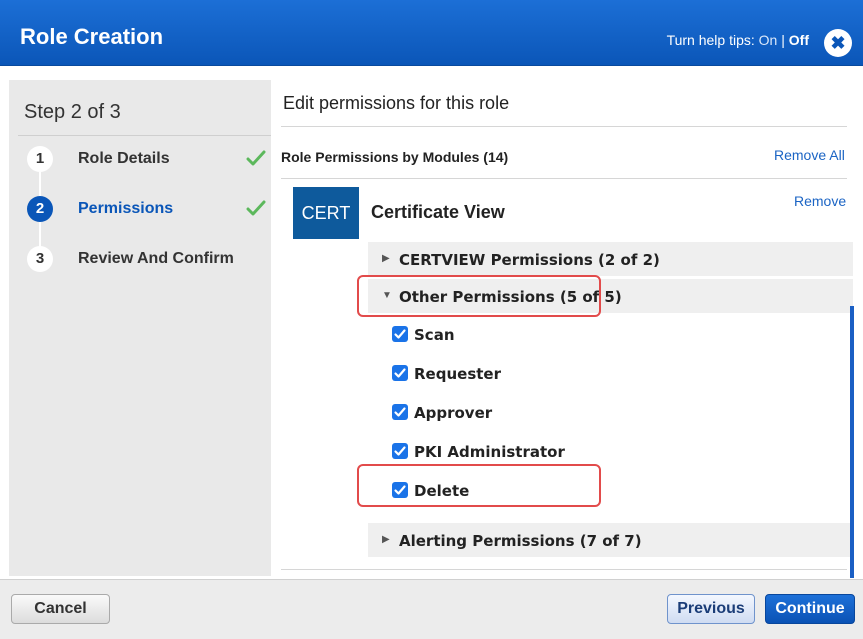 This screenshot has height=639, width=863. I want to click on step-permissions: 2 Permissions, so click(147, 209).